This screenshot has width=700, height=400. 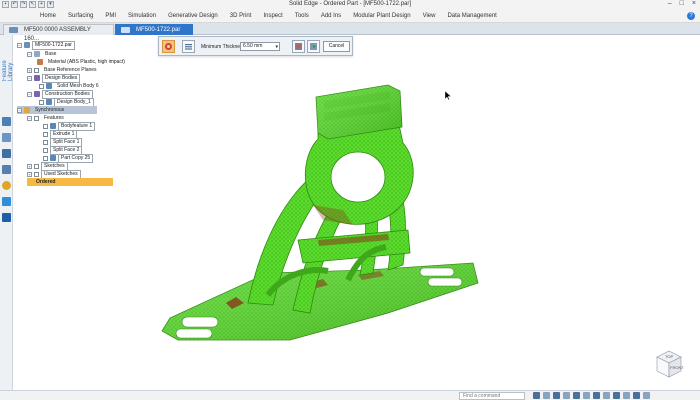 I want to click on assembly-file-icon, so click(x=13, y=30).